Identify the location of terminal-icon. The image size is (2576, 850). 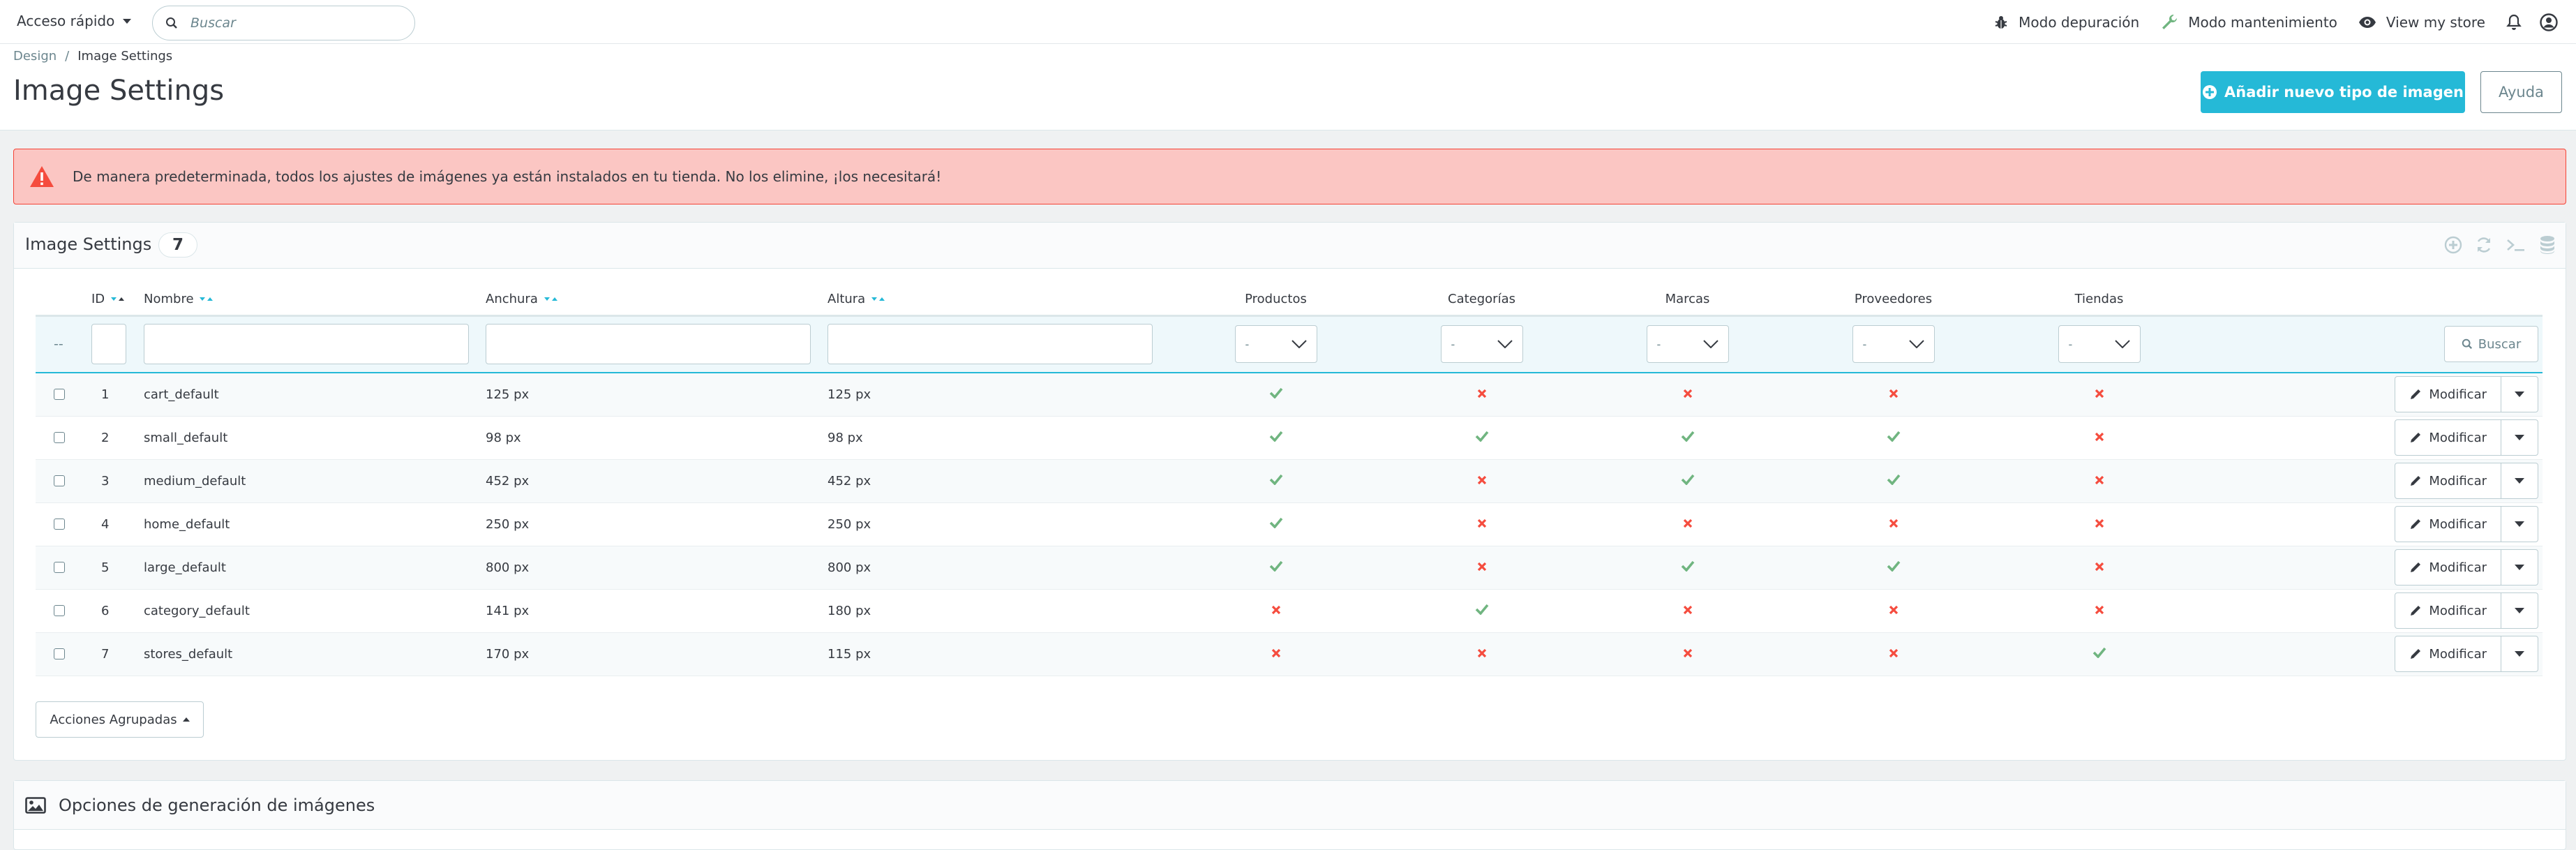
(2516, 245).